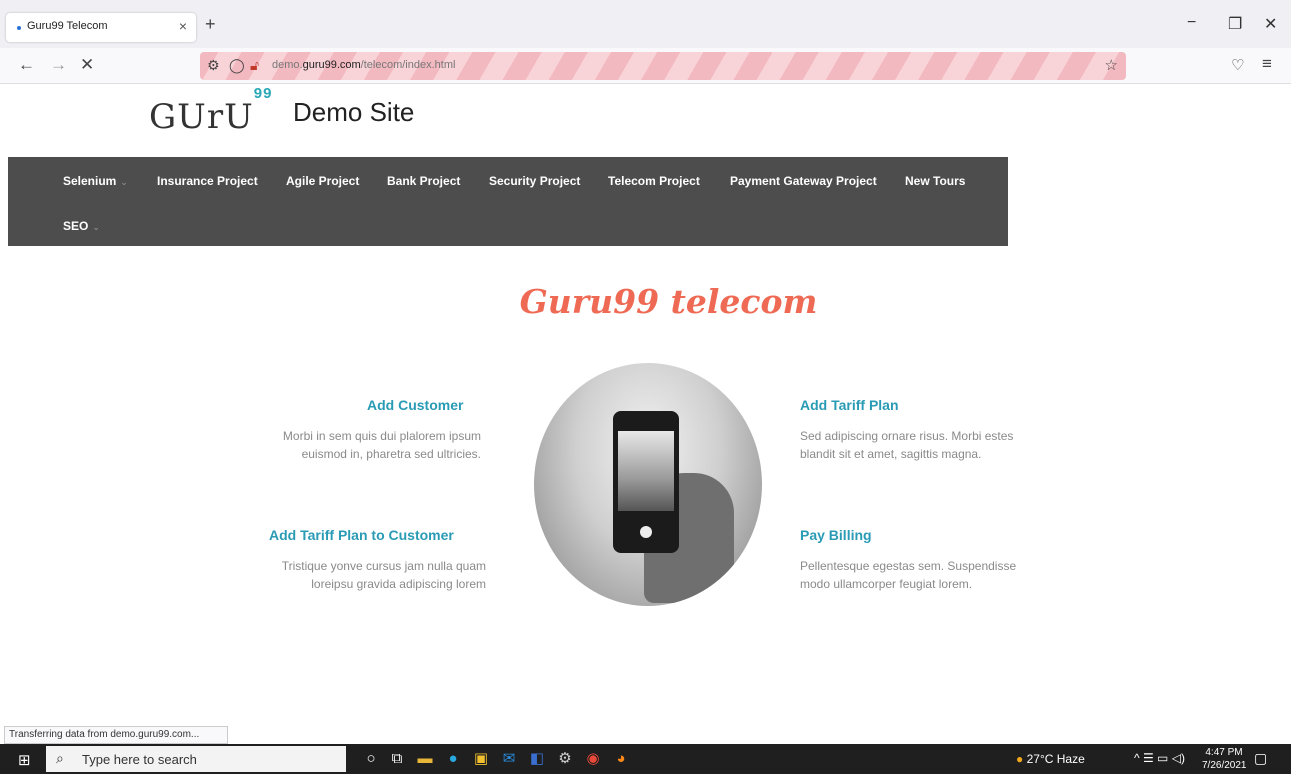 Image resolution: width=1291 pixels, height=774 pixels. What do you see at coordinates (849, 405) in the screenshot?
I see `add-tariff-plan-link: Add Tariff Plan` at bounding box center [849, 405].